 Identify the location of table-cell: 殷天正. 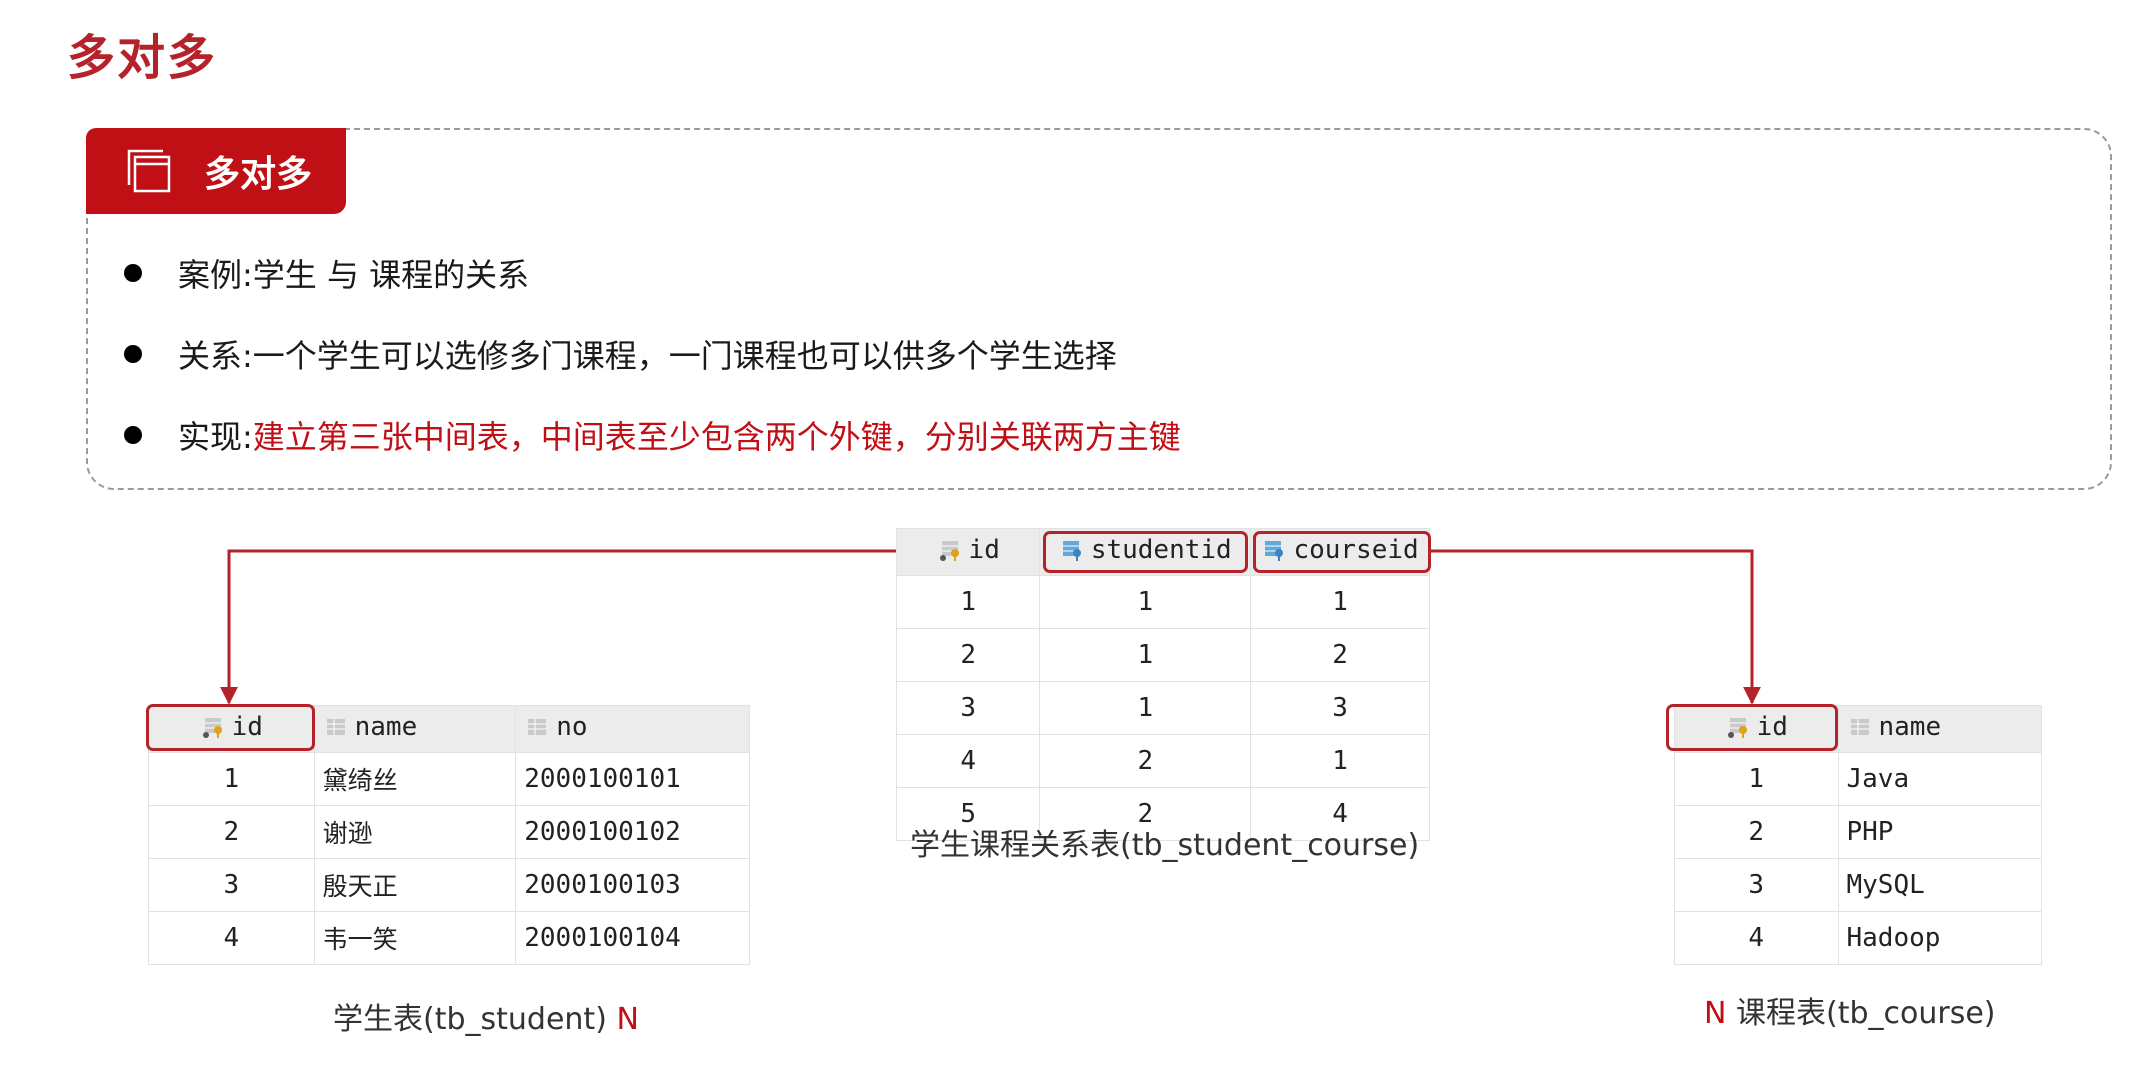
(415, 885).